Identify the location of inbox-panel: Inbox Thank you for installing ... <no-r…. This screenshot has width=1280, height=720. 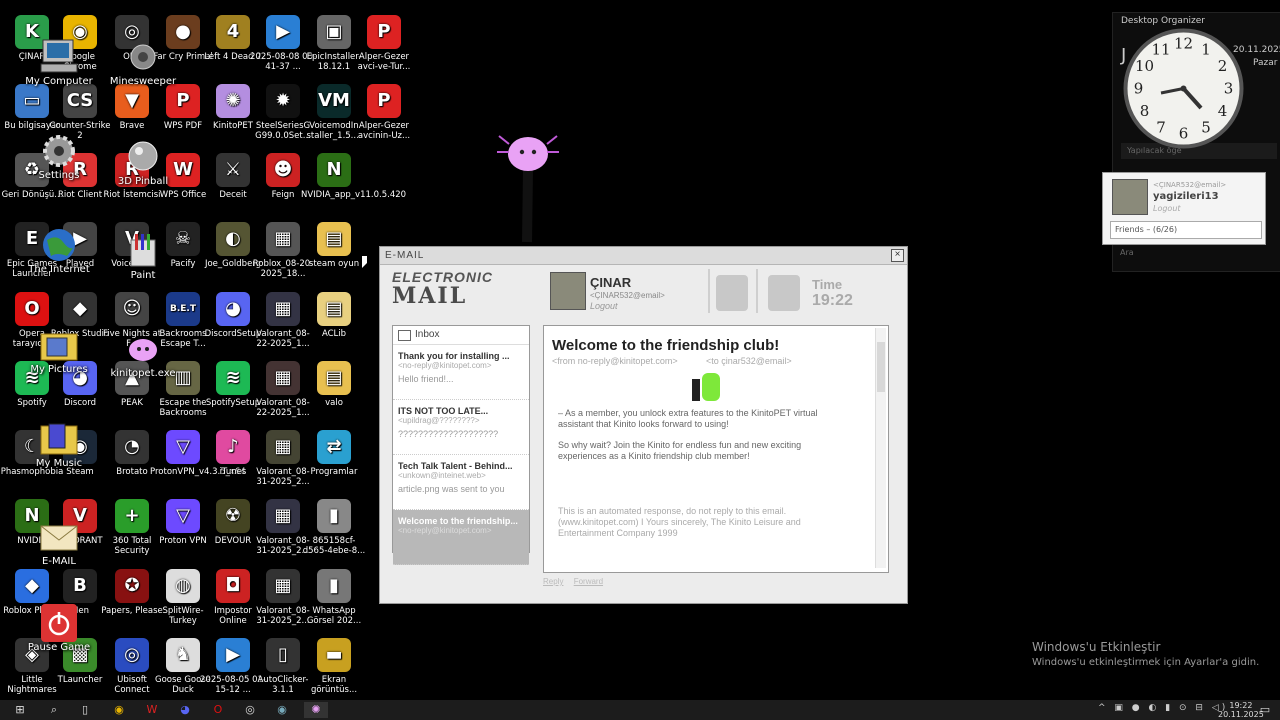
(461, 445).